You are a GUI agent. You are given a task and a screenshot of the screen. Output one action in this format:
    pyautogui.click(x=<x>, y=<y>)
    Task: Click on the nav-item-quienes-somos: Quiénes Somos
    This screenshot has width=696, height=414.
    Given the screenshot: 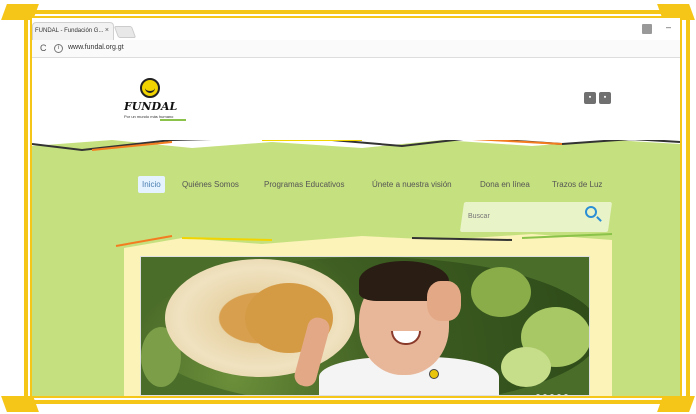 What is the action you would take?
    pyautogui.click(x=210, y=184)
    